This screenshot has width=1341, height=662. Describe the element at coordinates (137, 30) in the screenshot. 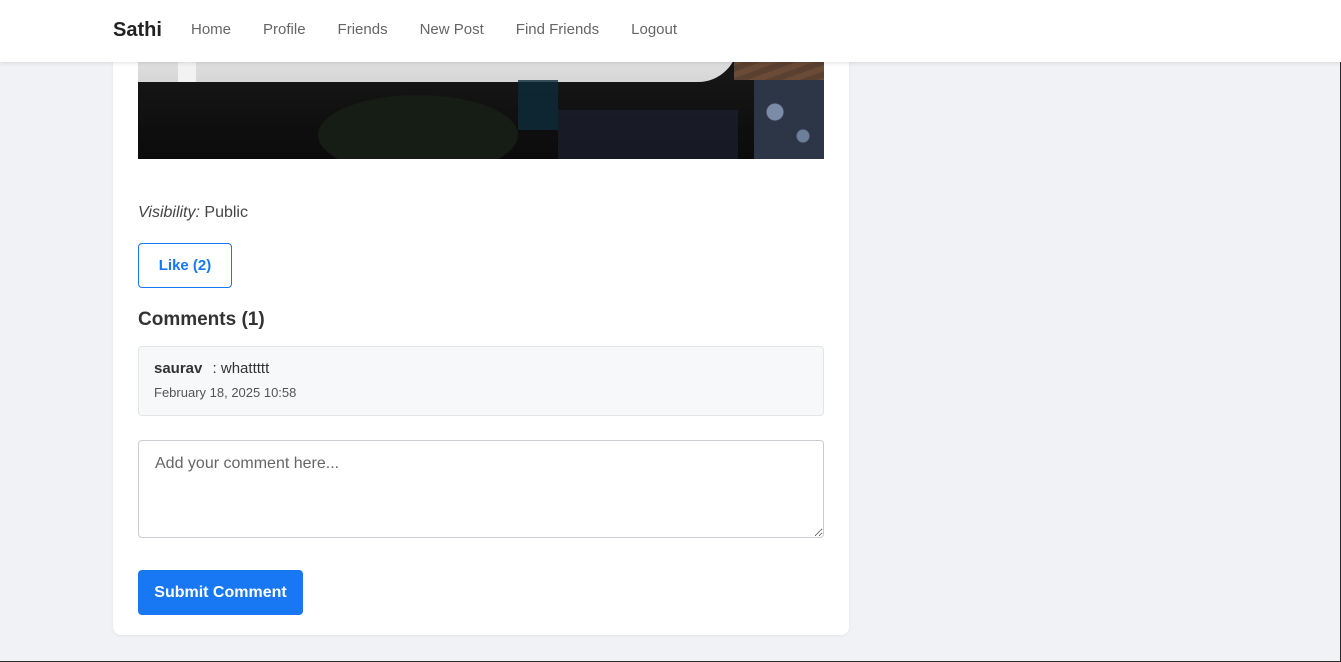

I see `brand-logo: Sathi` at that location.